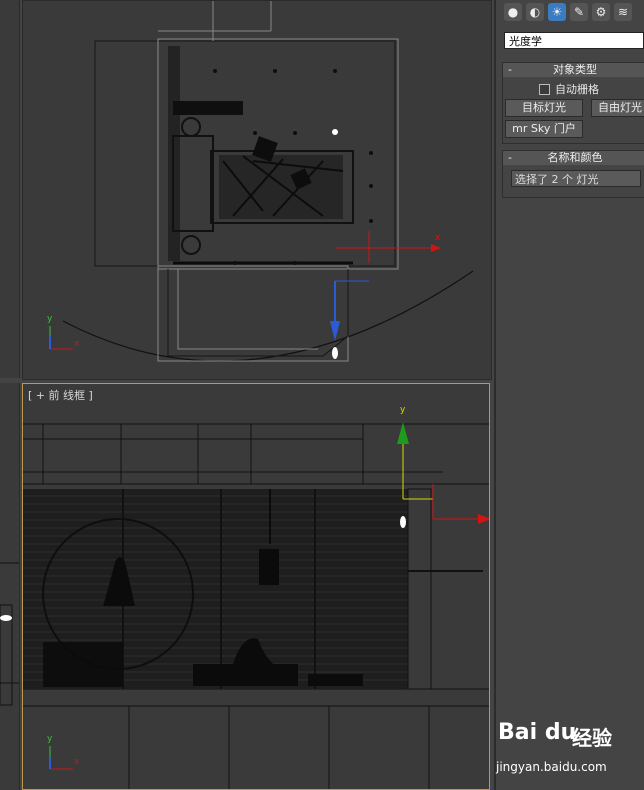 The width and height of the screenshot is (644, 790). I want to click on object-type-rollout: - 对象类型 自动栅格 目标灯光 自由灯光 mr Sky 门户, so click(573, 103).